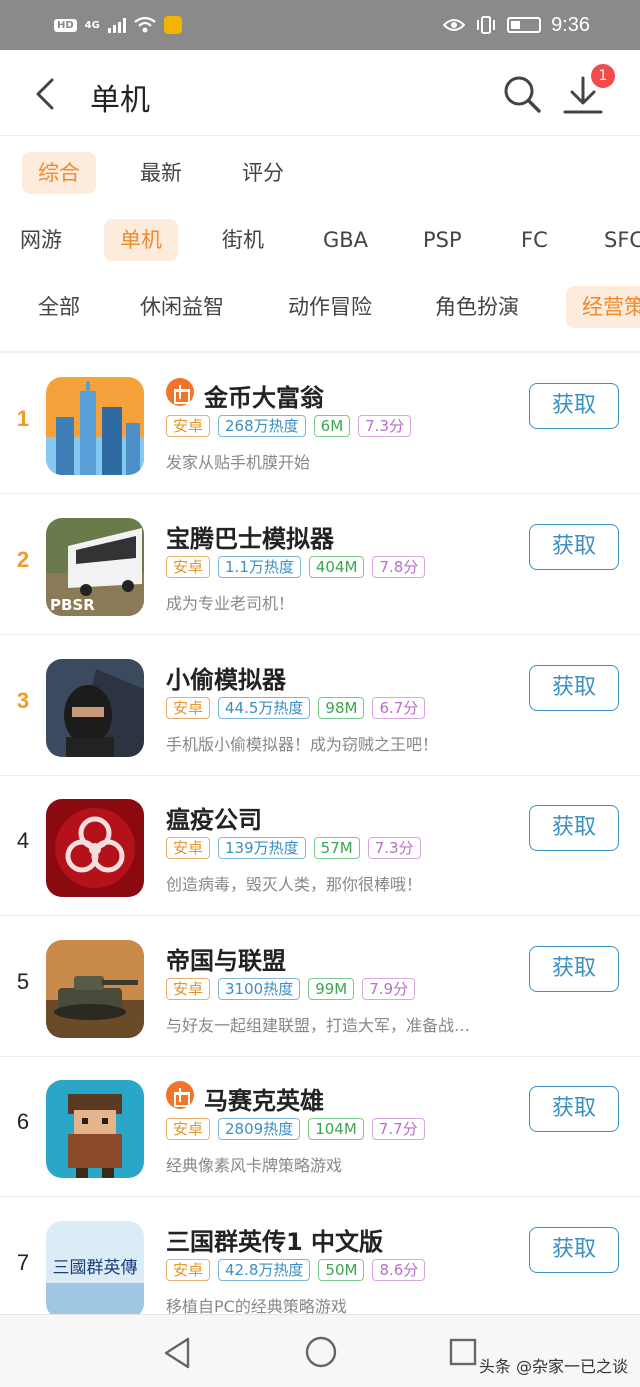 This screenshot has width=640, height=1387. Describe the element at coordinates (345, 240) in the screenshot. I see `tab-gba: GBA` at that location.